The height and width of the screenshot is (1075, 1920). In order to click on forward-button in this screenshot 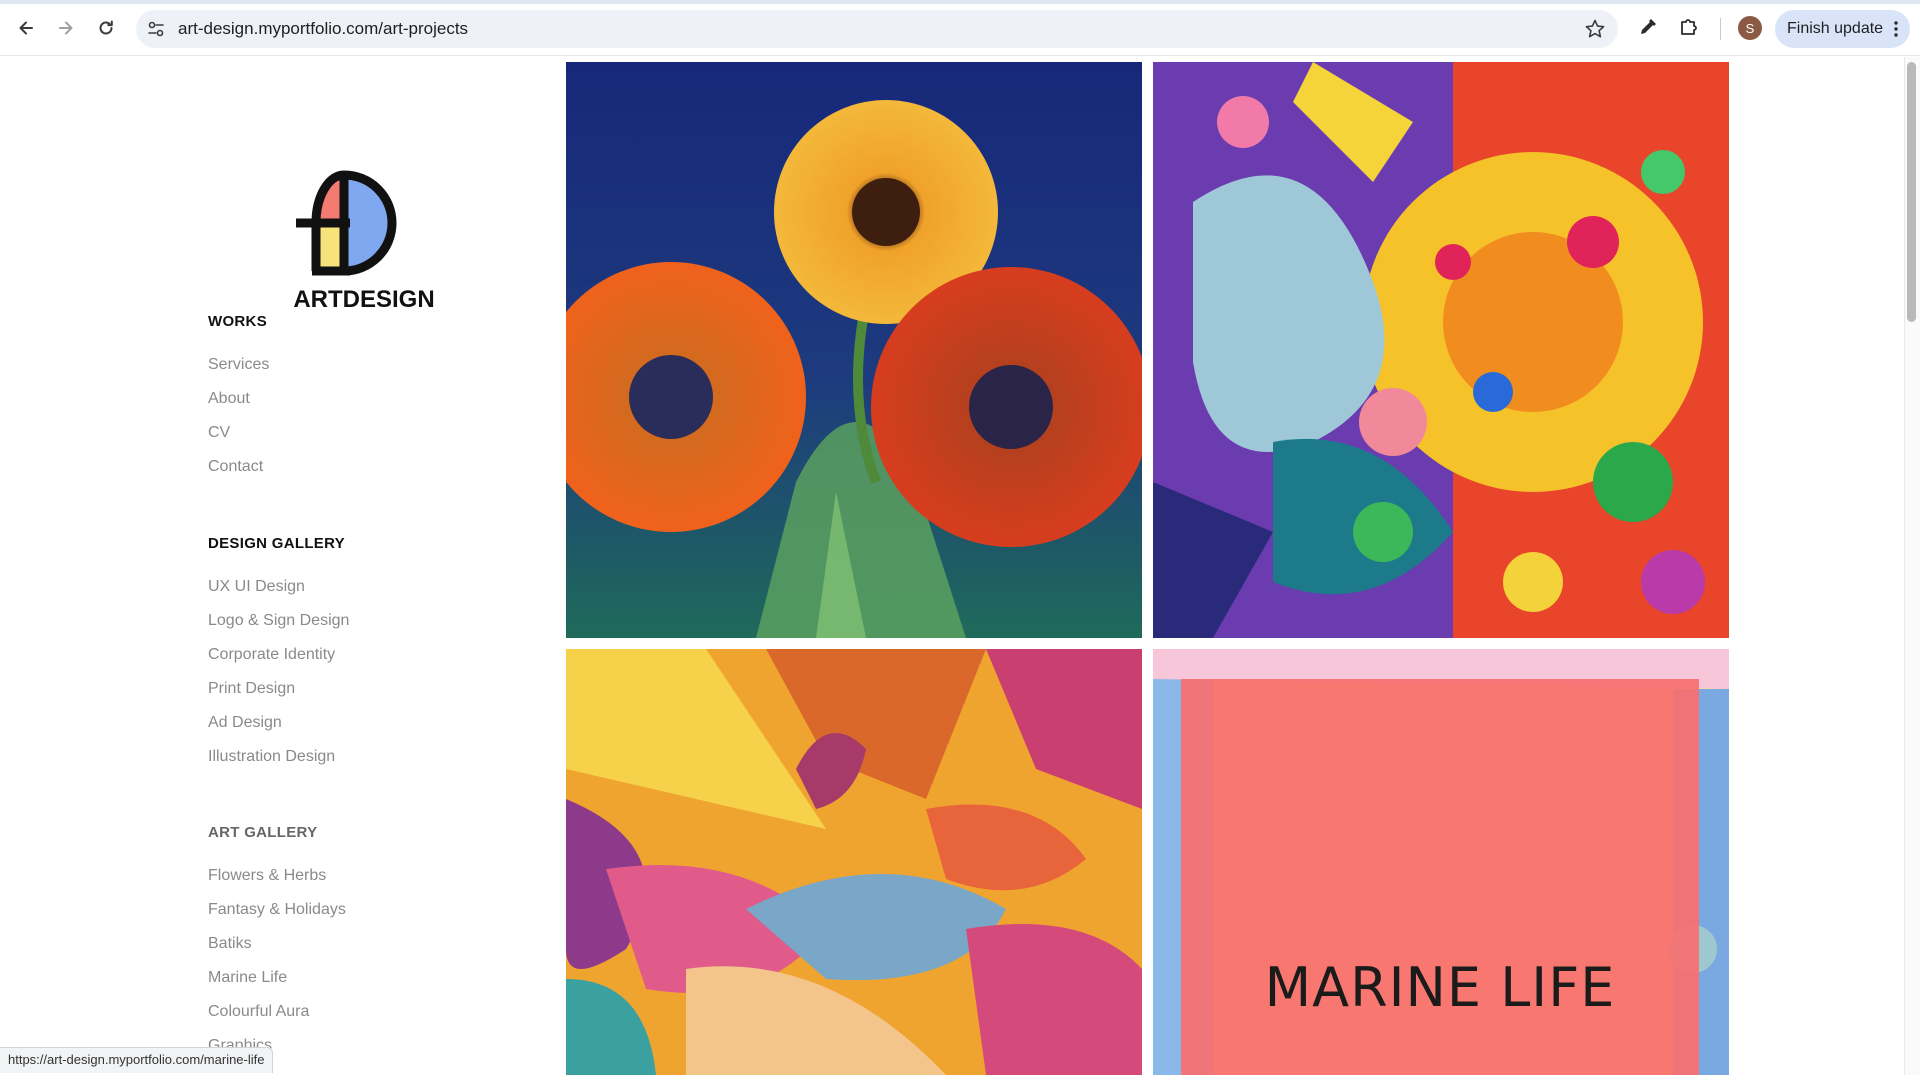, I will do `click(66, 28)`.